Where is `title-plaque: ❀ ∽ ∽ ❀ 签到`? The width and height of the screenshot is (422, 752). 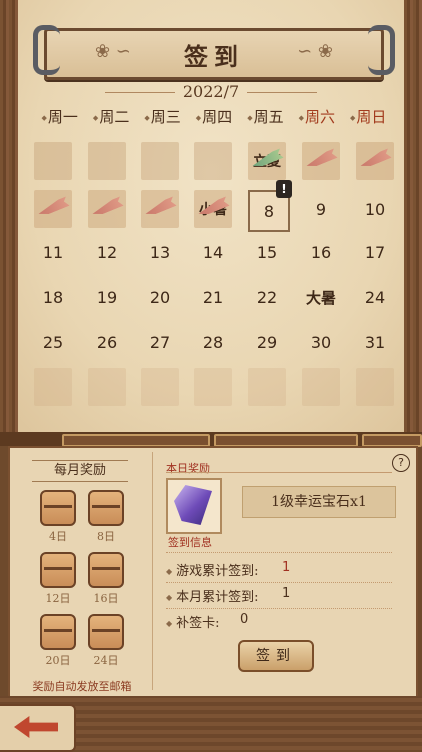 title-plaque: ❀ ∽ ∽ ❀ 签到 is located at coordinates (214, 52).